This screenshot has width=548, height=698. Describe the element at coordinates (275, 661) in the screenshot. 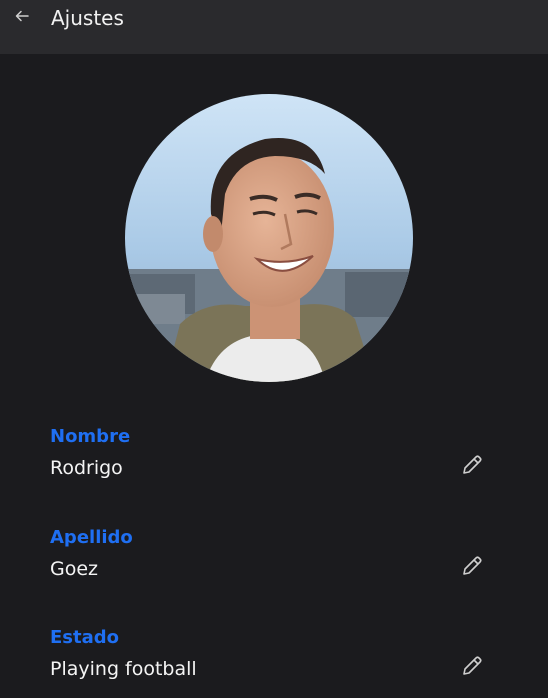

I see `field-estado: Estado Playing football` at that location.